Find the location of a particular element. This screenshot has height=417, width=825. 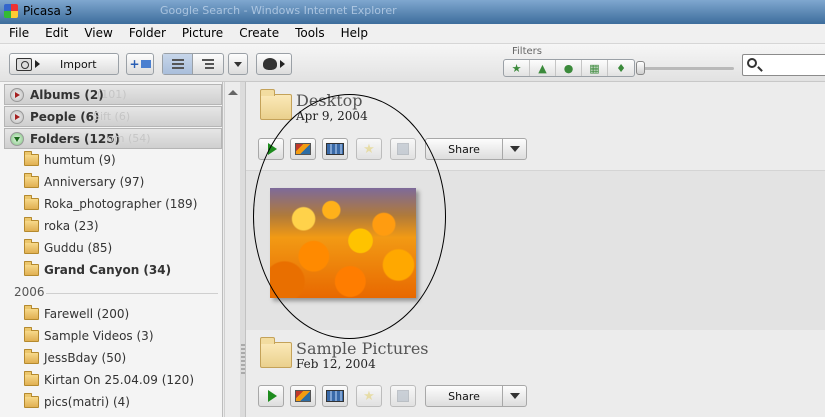

filter-slider-handle is located at coordinates (640, 68).